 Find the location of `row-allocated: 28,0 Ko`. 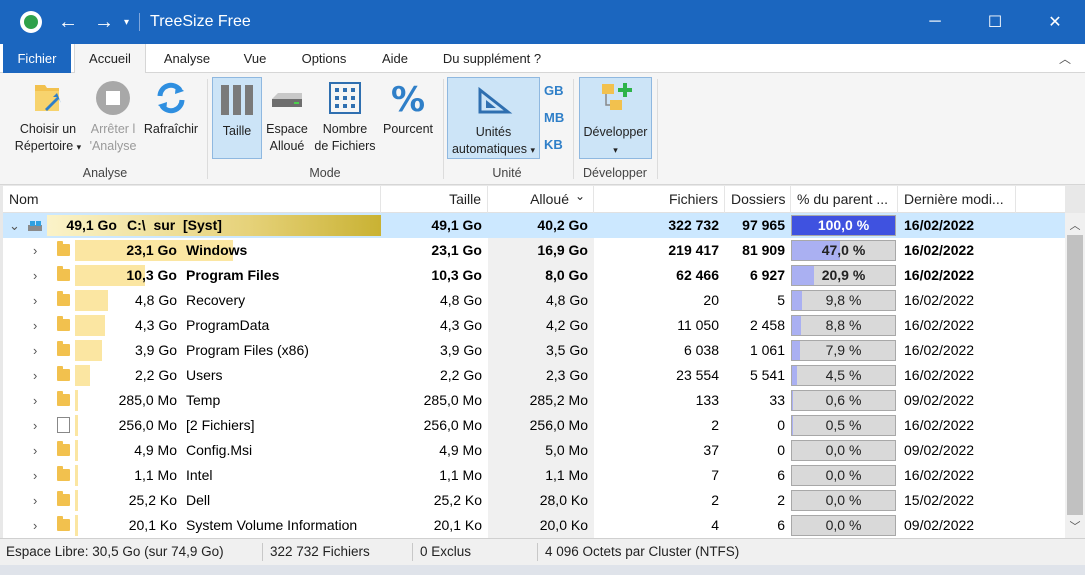

row-allocated: 28,0 Ko is located at coordinates (563, 500).